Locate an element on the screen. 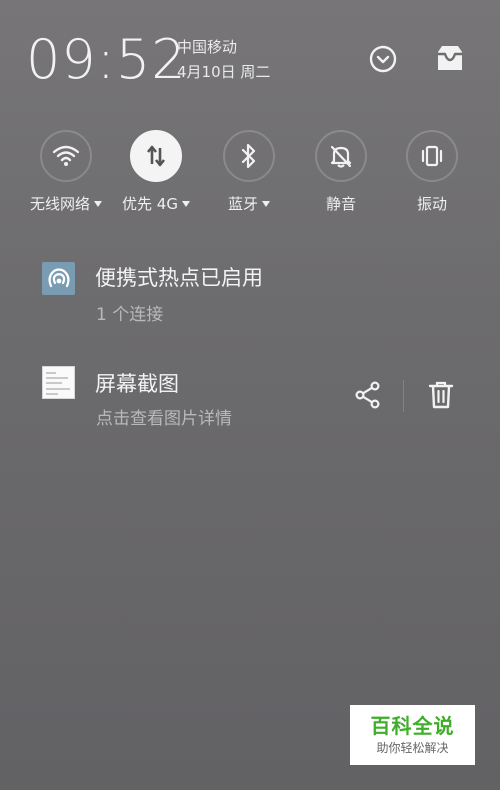 The width and height of the screenshot is (500, 790). toggle-wifi: 无线网络 is located at coordinates (68, 175).